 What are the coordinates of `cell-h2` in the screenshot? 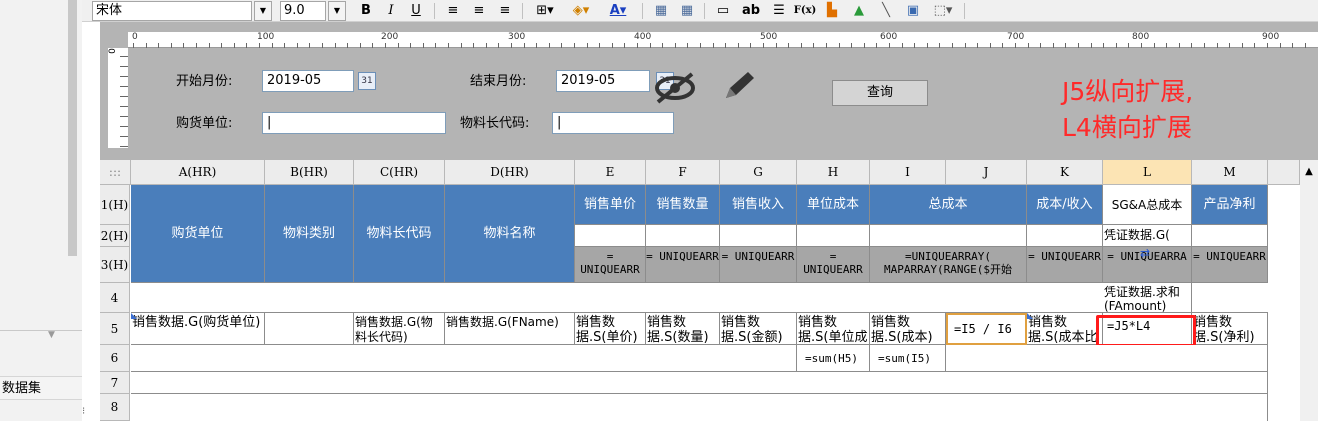 It's located at (833, 236).